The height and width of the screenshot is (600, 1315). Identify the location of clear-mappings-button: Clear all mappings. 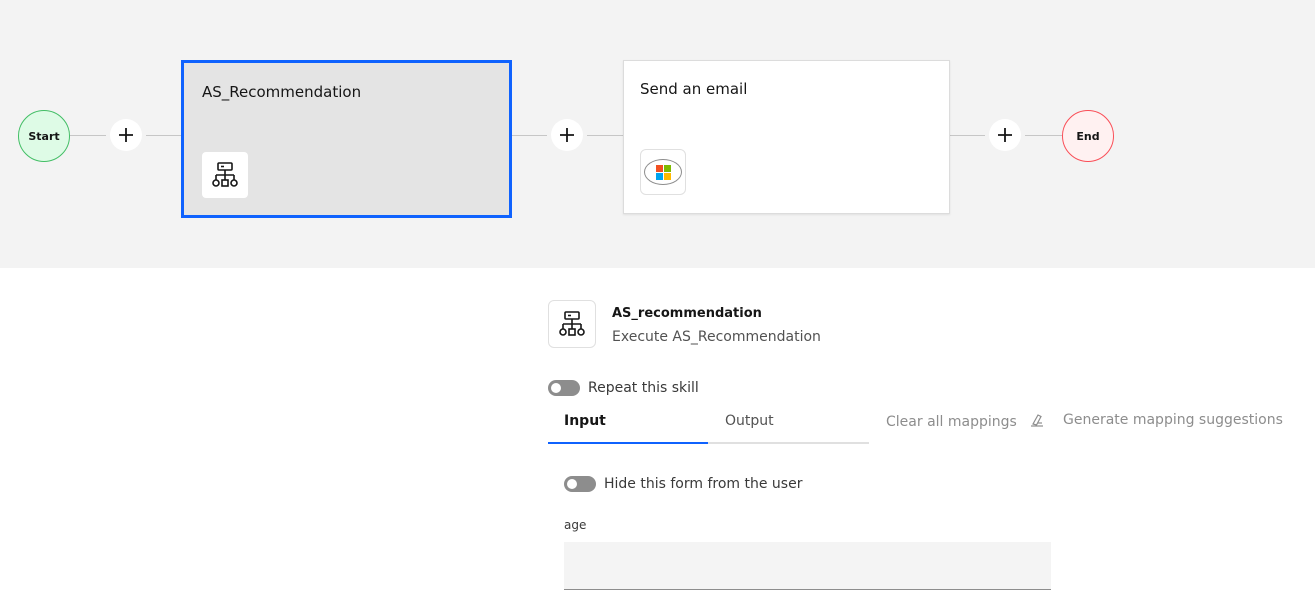
(965, 422).